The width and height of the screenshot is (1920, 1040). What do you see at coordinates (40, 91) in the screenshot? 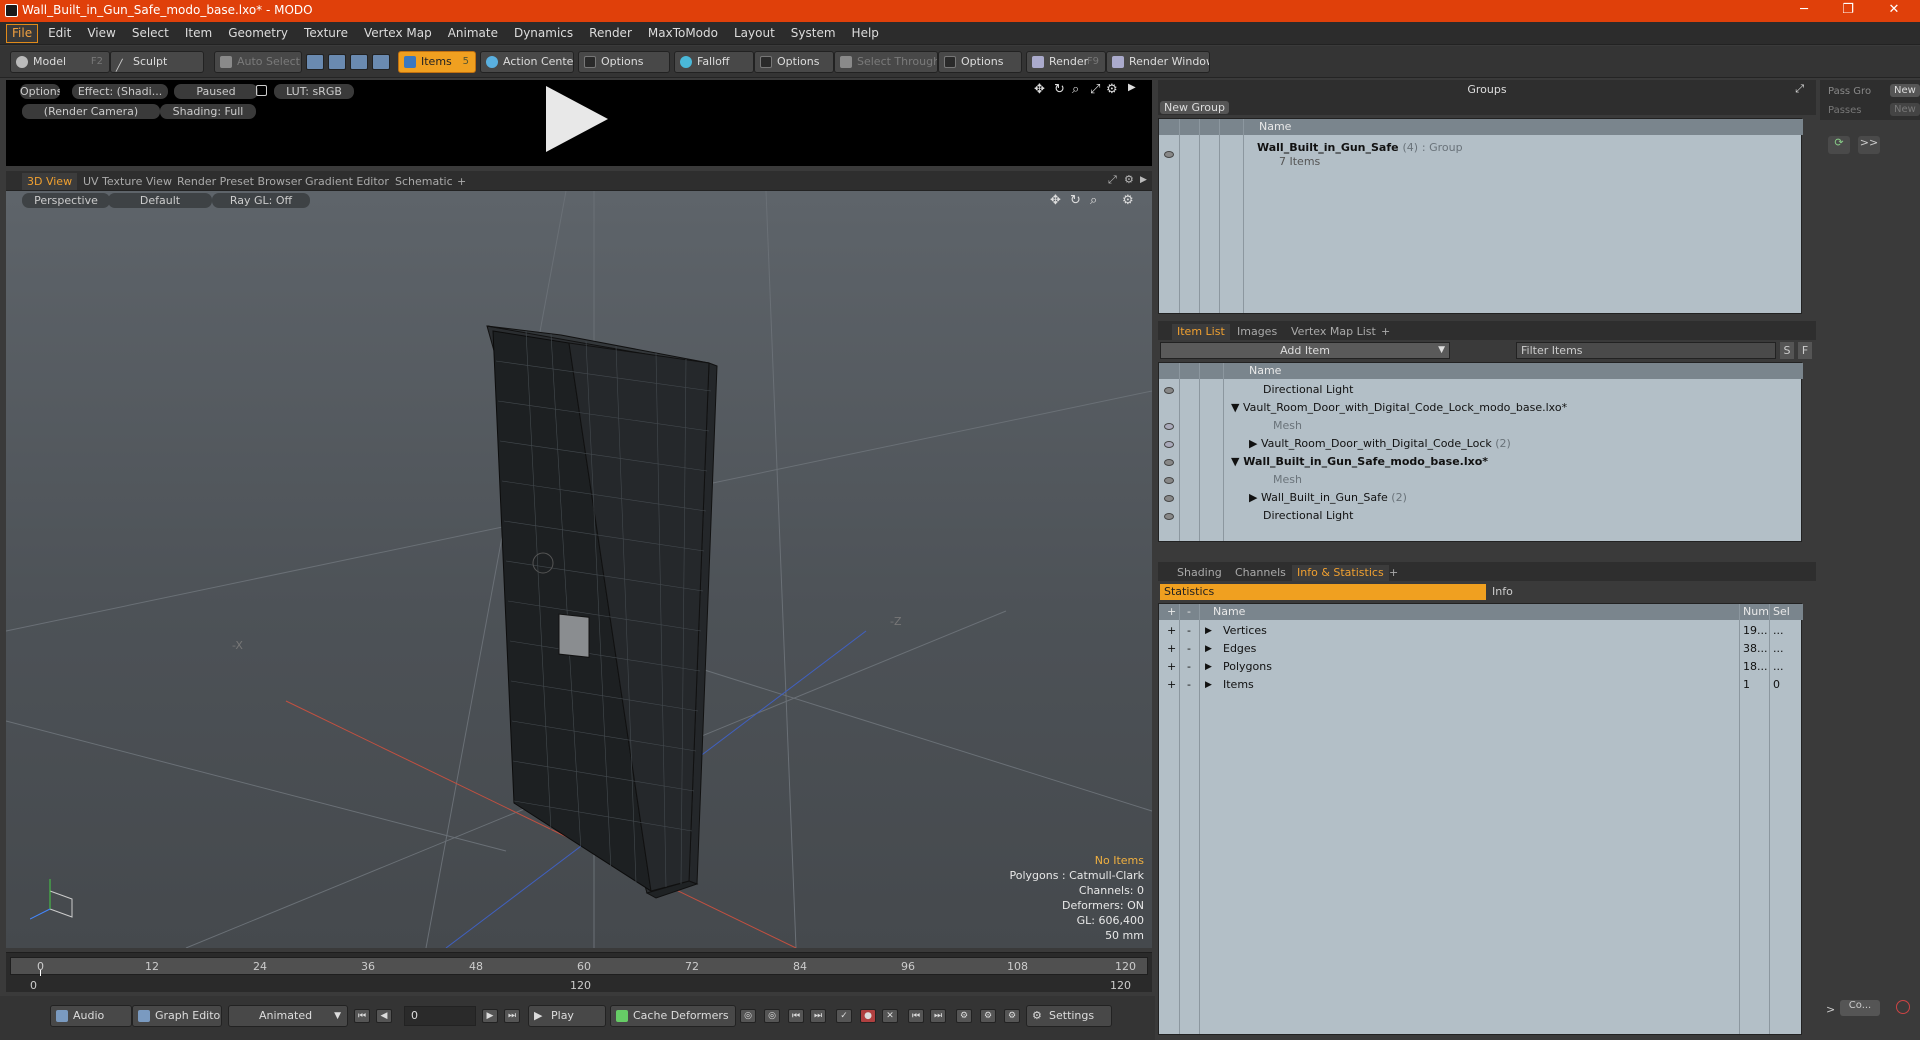
I see `preview-options-button: Options` at bounding box center [40, 91].